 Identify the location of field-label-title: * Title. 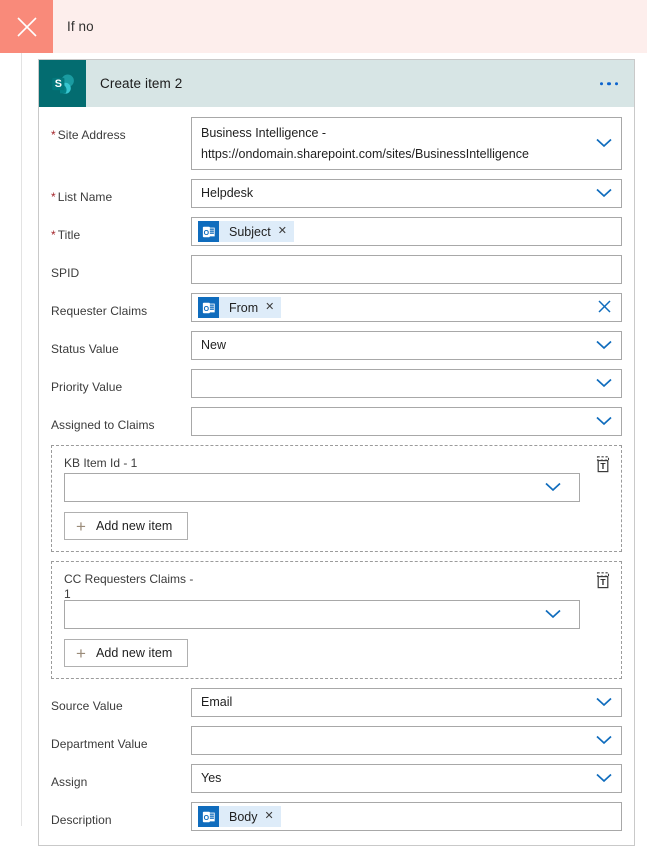
(66, 235).